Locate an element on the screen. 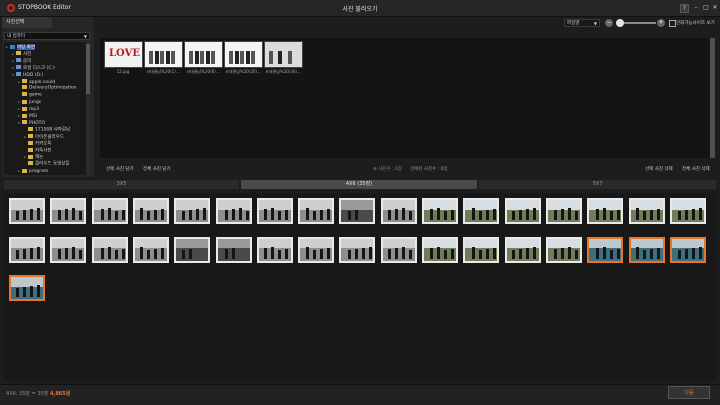 This screenshot has width=720, height=405. tree-item: ▾ PHOTO is located at coordinates (31, 123).